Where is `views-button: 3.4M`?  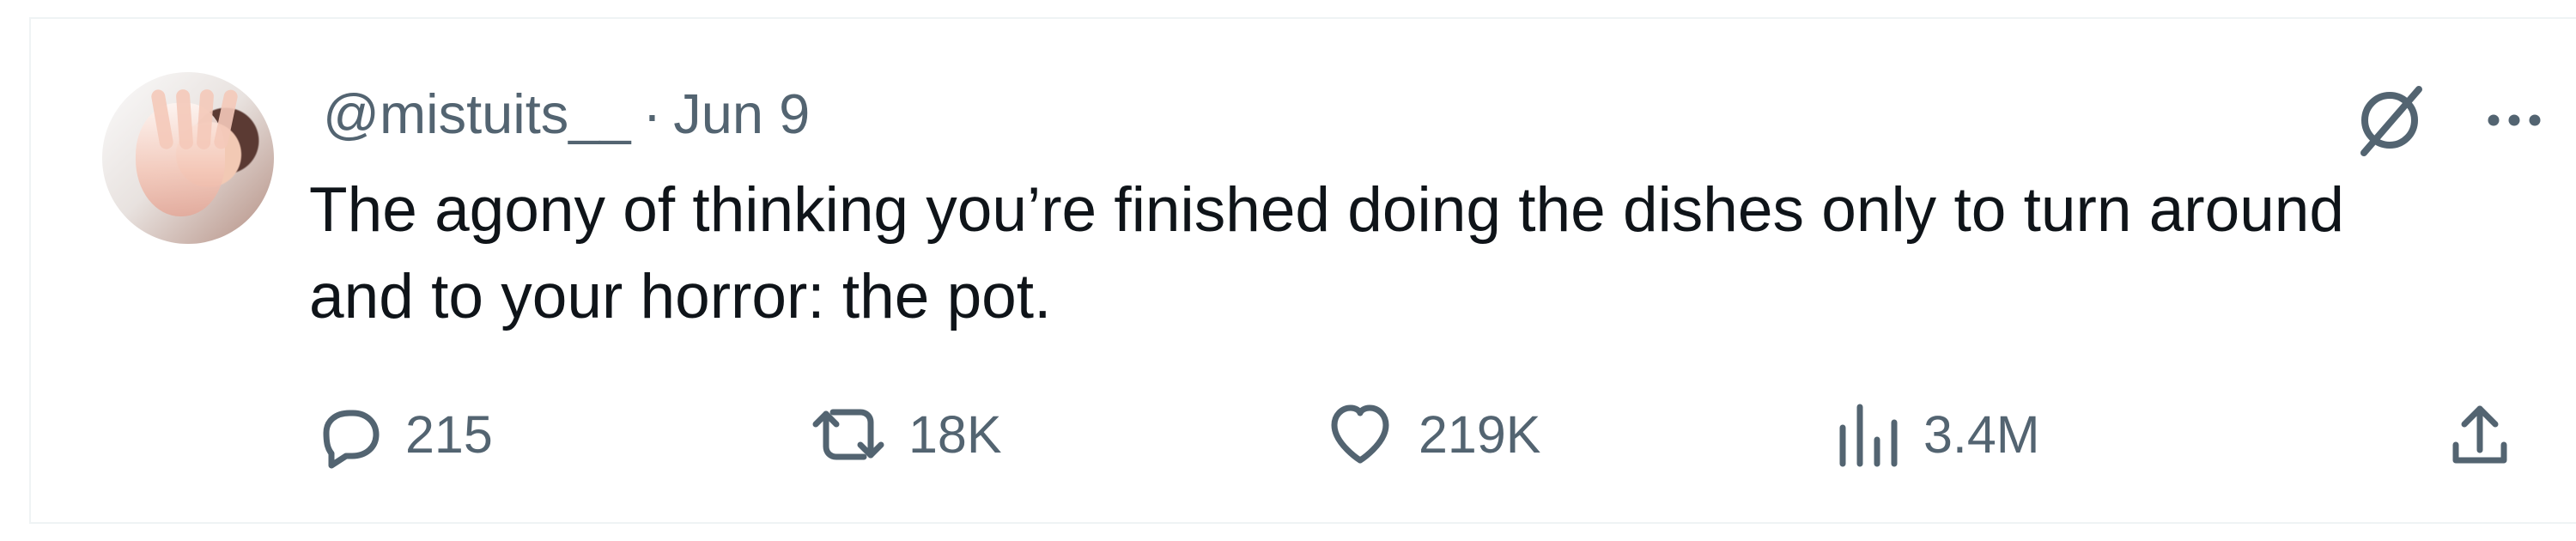 views-button: 3.4M is located at coordinates (1933, 434).